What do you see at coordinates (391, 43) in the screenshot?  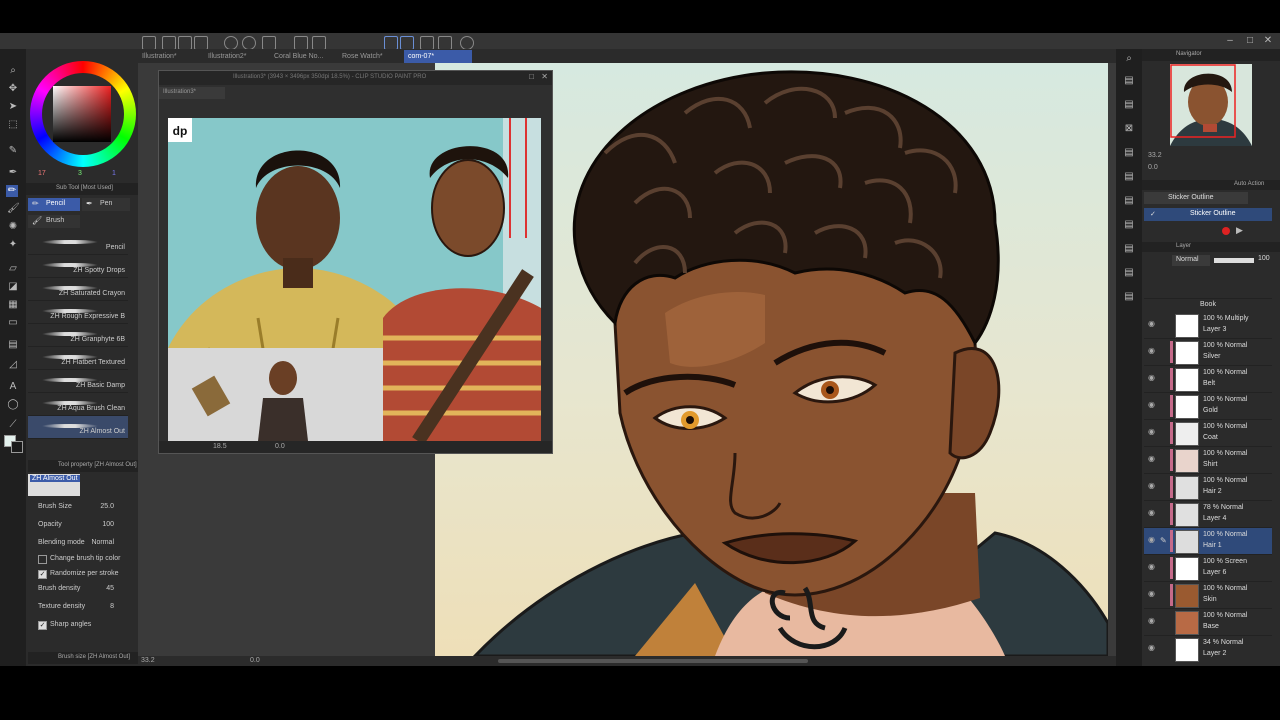 I see `ruler-icon` at bounding box center [391, 43].